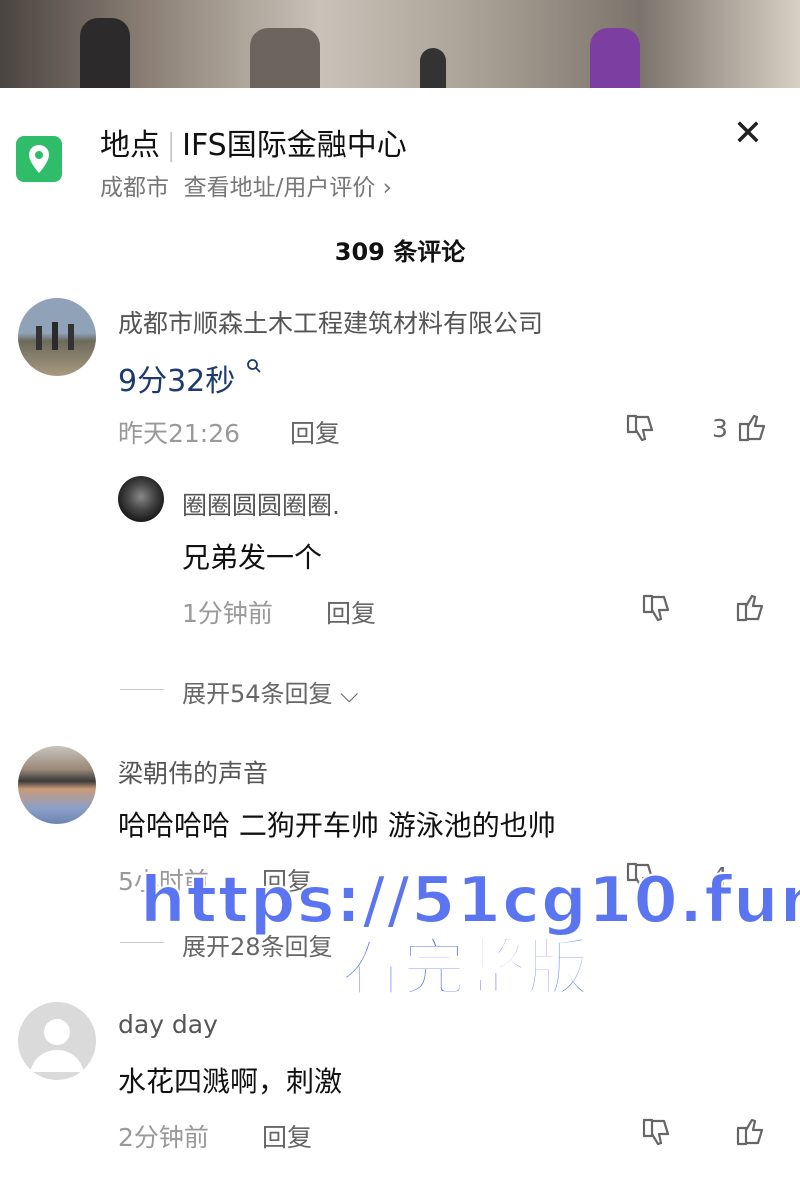  Describe the element at coordinates (400, 44) in the screenshot. I see `video-thumbnail-strip` at that location.